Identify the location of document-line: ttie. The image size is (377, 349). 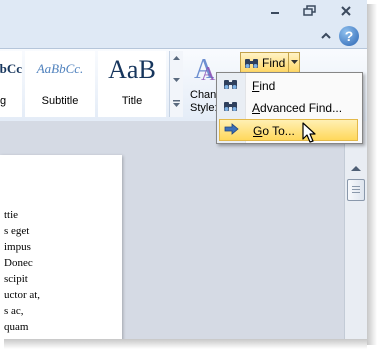
(11, 215).